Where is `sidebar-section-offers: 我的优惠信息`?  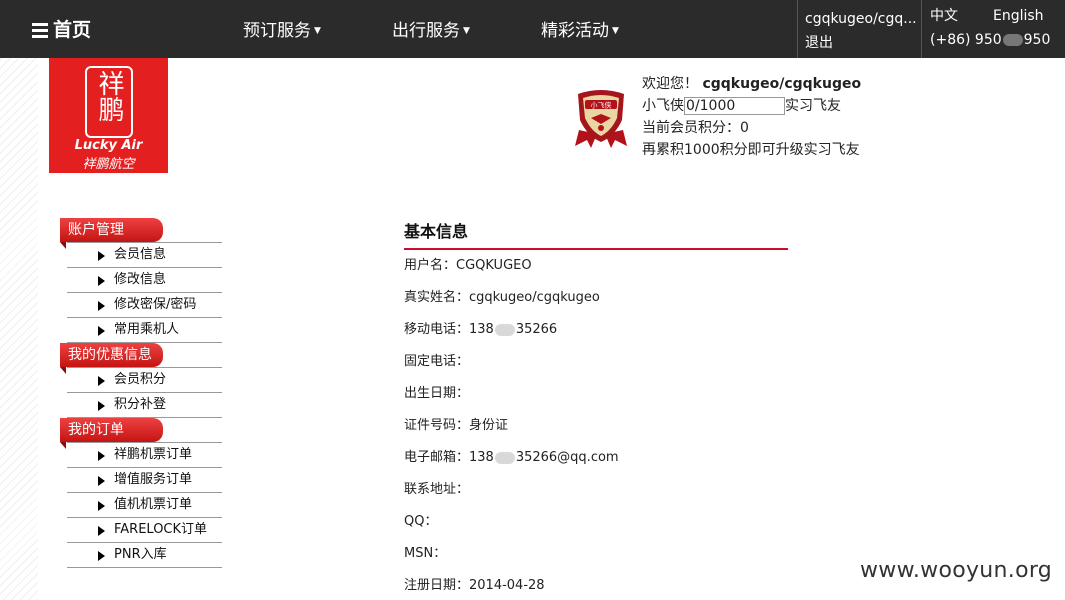 sidebar-section-offers: 我的优惠信息 is located at coordinates (141, 358).